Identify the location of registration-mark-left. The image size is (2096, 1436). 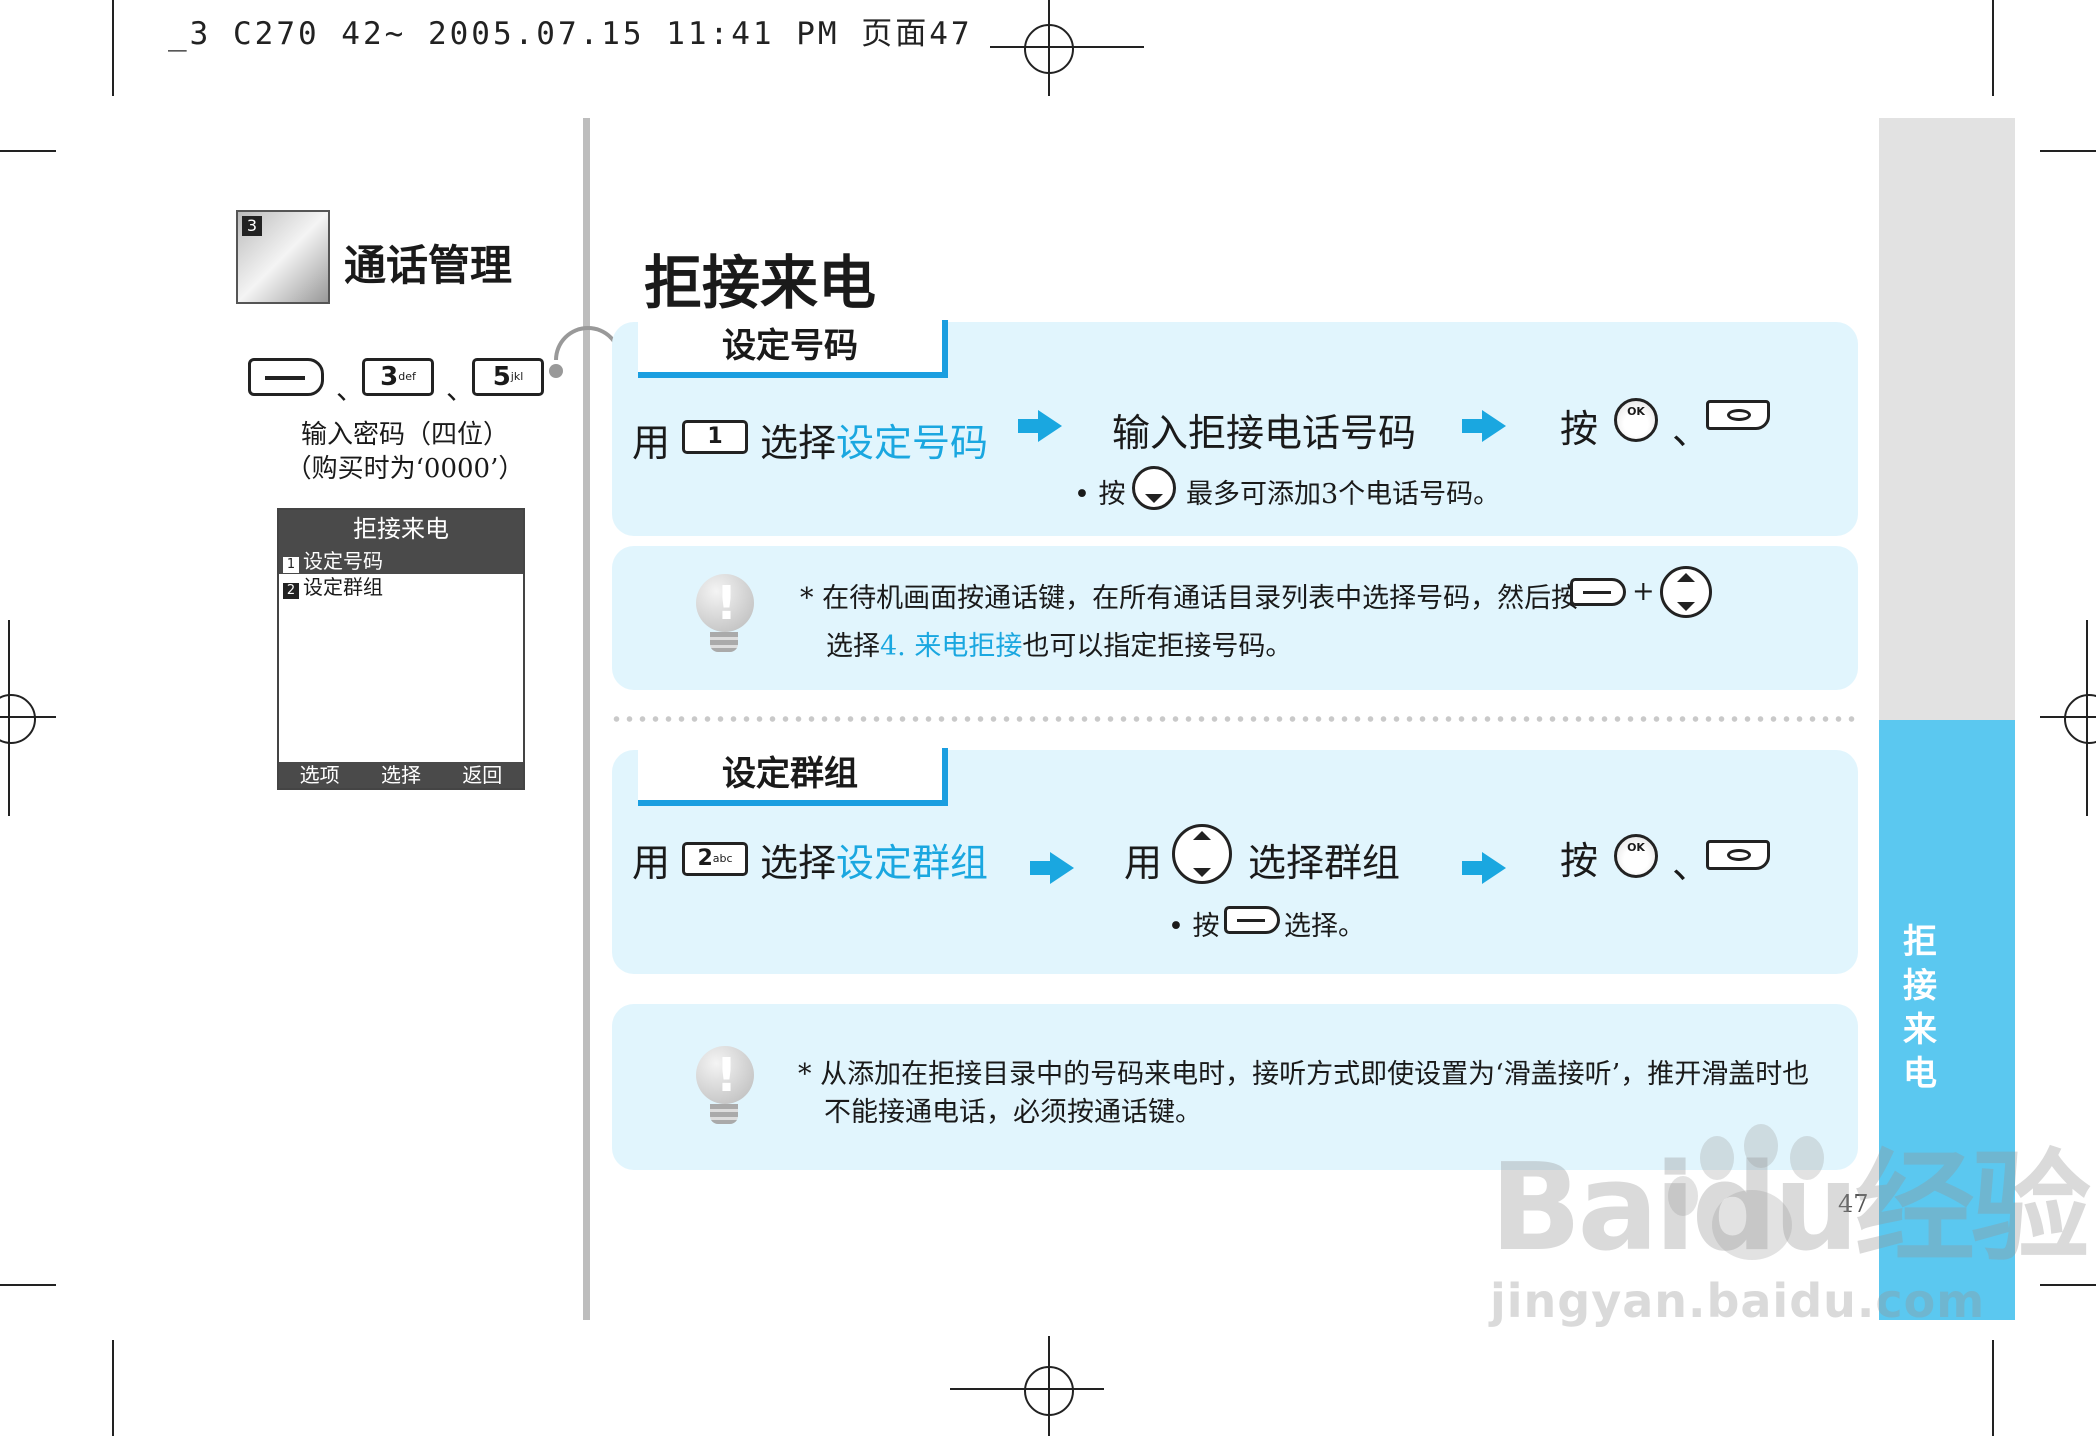
(18, 719).